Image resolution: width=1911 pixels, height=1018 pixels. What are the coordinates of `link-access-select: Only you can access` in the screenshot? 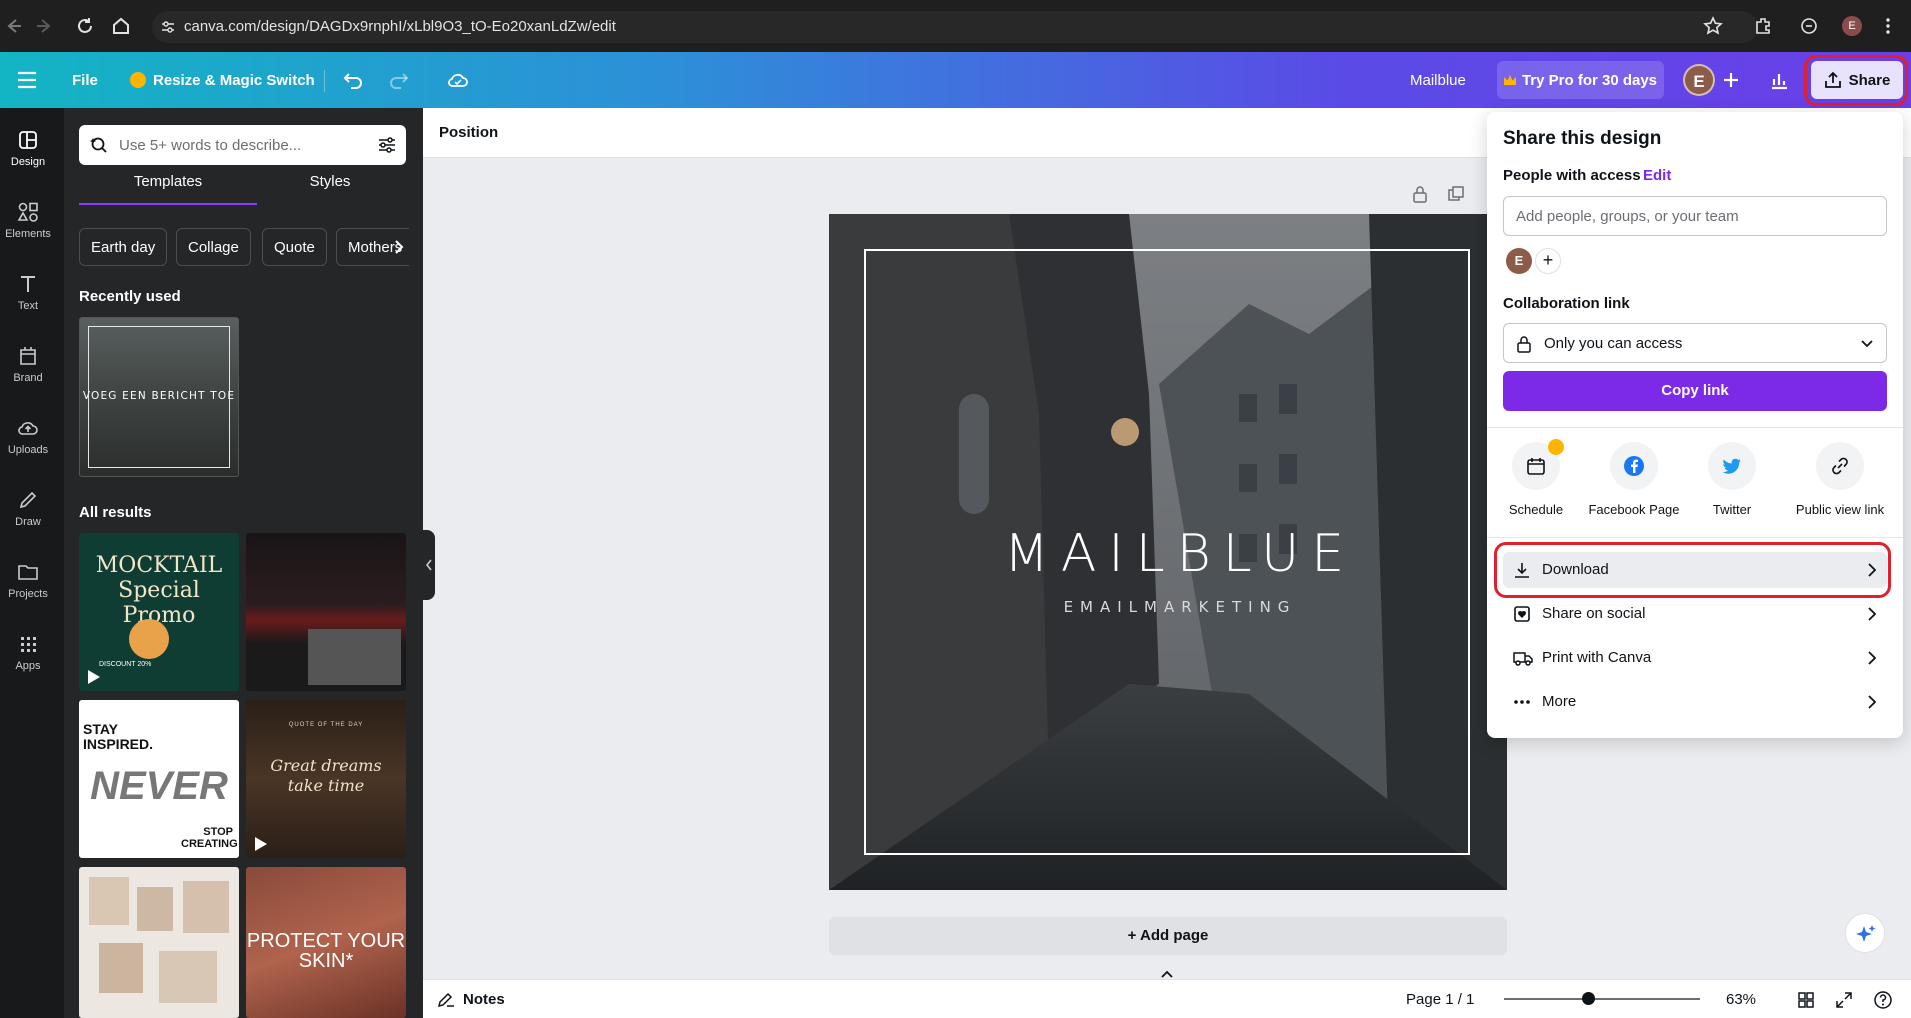 It's located at (1695, 343).